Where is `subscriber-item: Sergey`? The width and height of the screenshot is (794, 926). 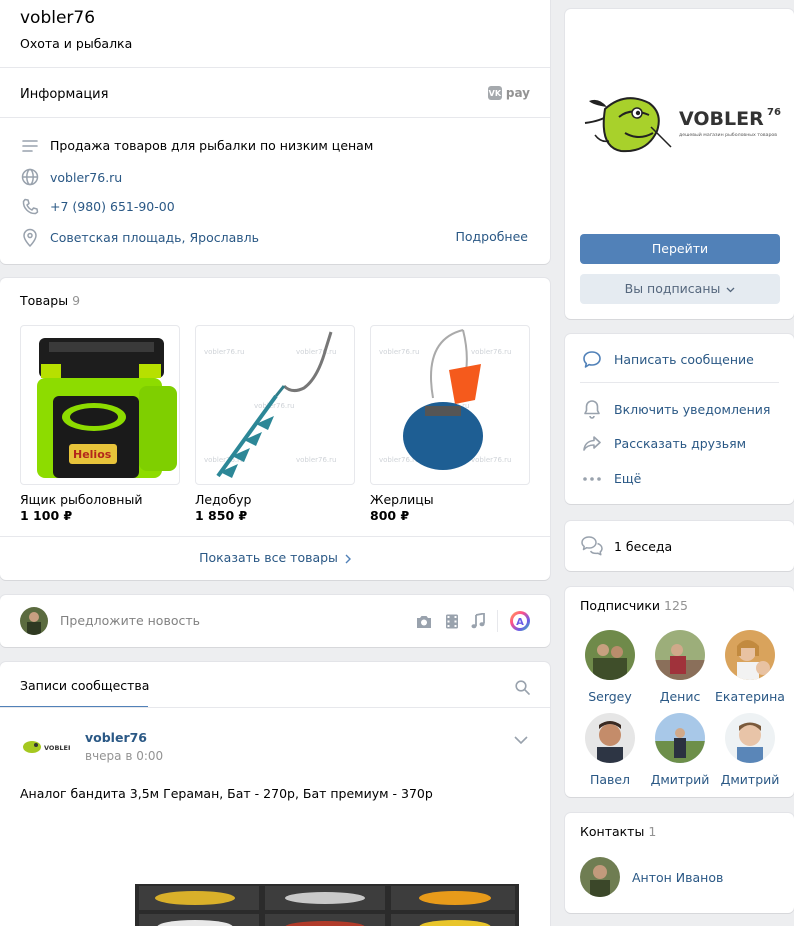 subscriber-item: Sergey is located at coordinates (610, 667).